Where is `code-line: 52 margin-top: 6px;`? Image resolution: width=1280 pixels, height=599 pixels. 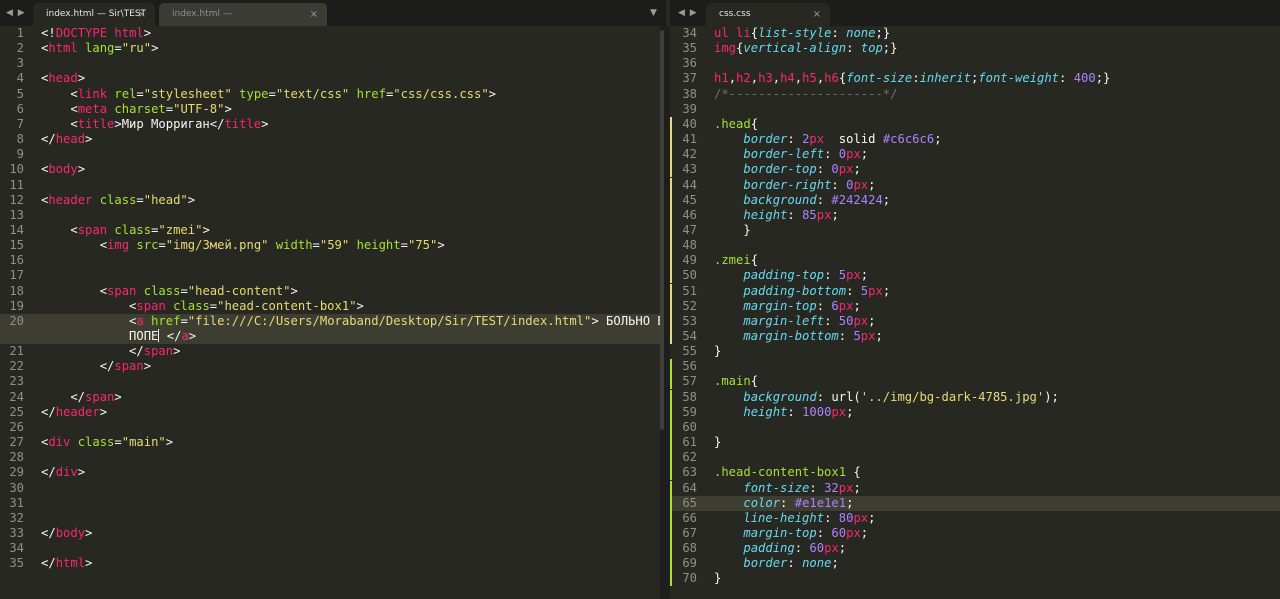 code-line: 52 margin-top: 6px; is located at coordinates (975, 306).